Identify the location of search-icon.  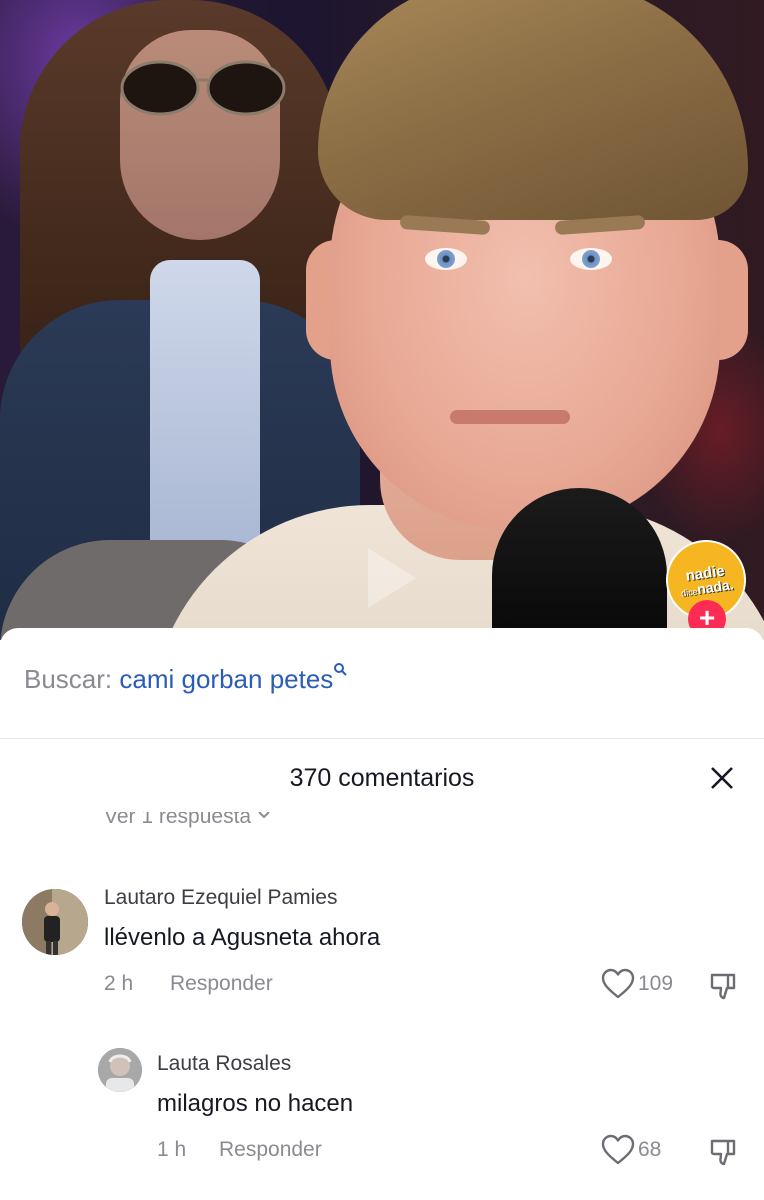
(341, 669).